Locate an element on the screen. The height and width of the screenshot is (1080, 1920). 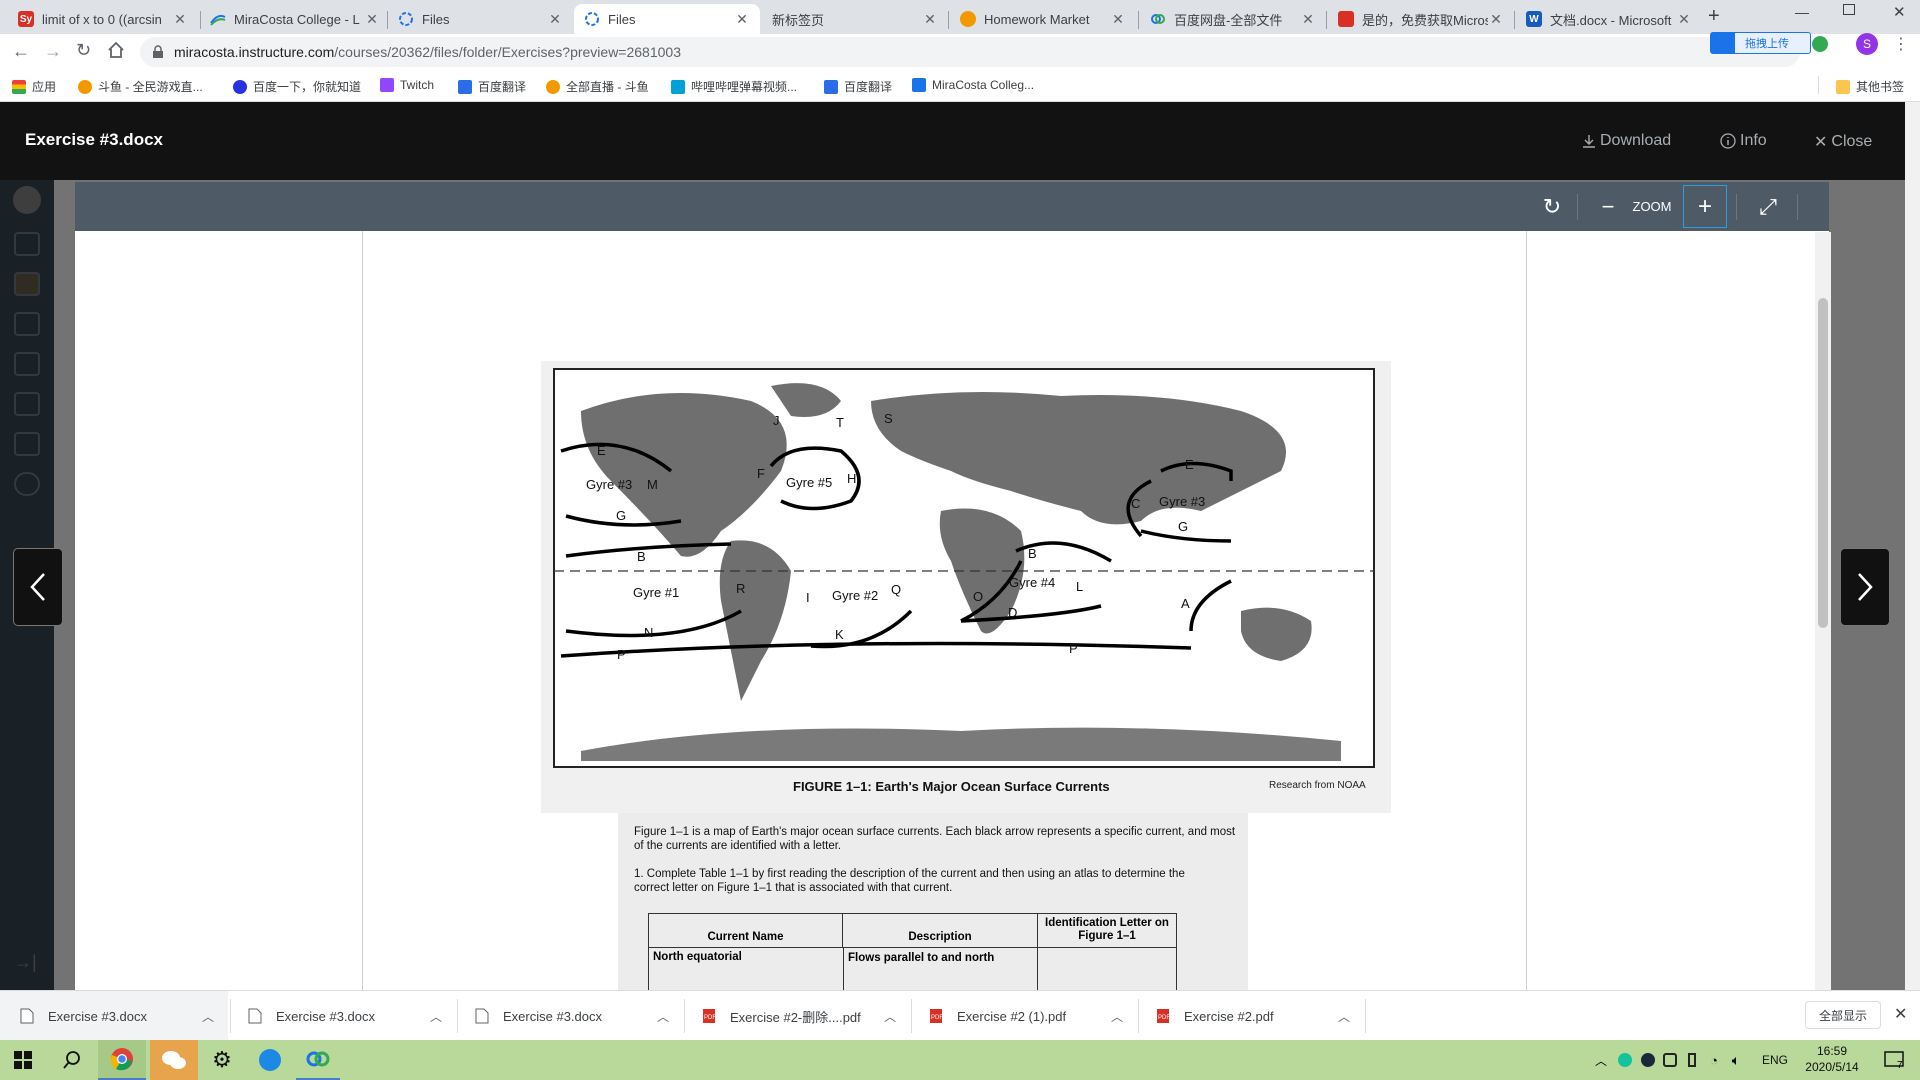
baidu-pan-icon is located at coordinates (1723, 43).